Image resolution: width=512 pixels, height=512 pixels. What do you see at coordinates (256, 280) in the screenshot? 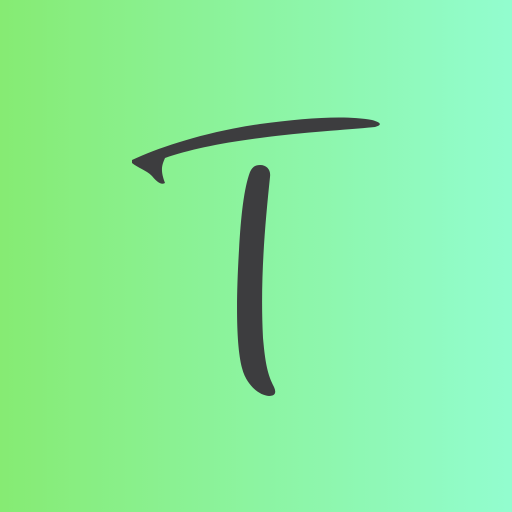
I see `t-stem` at bounding box center [256, 280].